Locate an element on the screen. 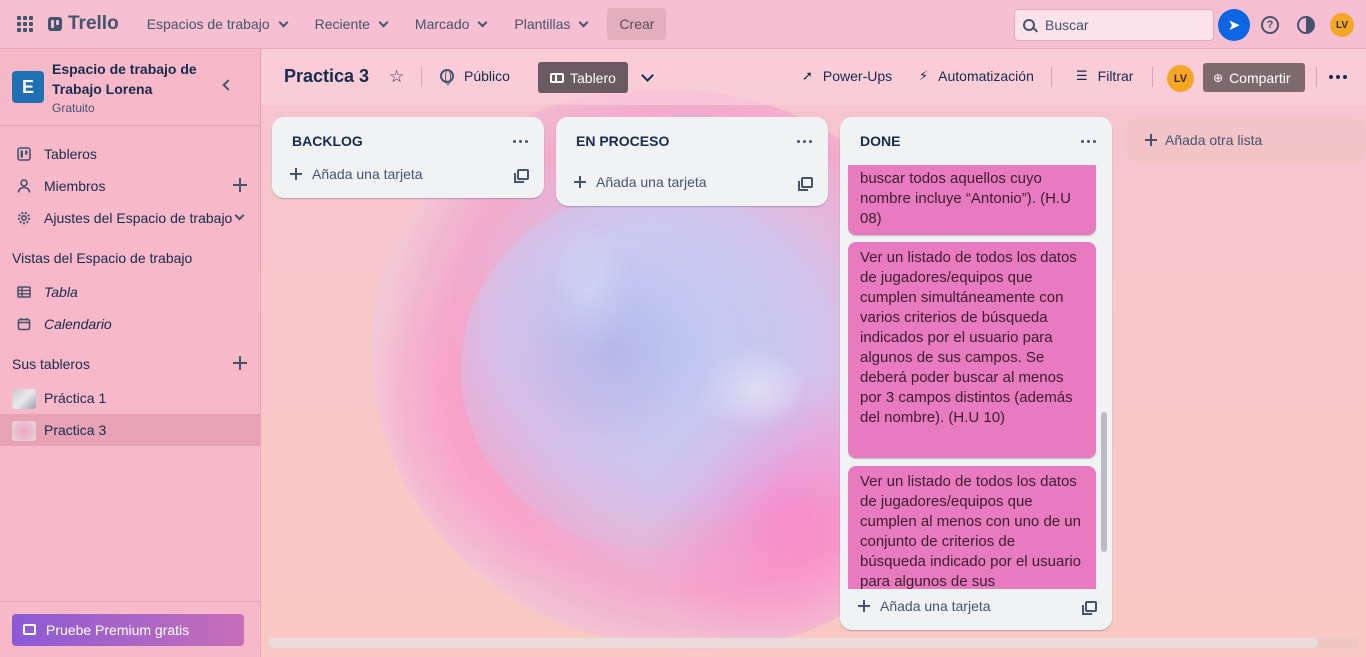 The image size is (1366, 657). boards-heading: Sus tableros is located at coordinates (51, 364).